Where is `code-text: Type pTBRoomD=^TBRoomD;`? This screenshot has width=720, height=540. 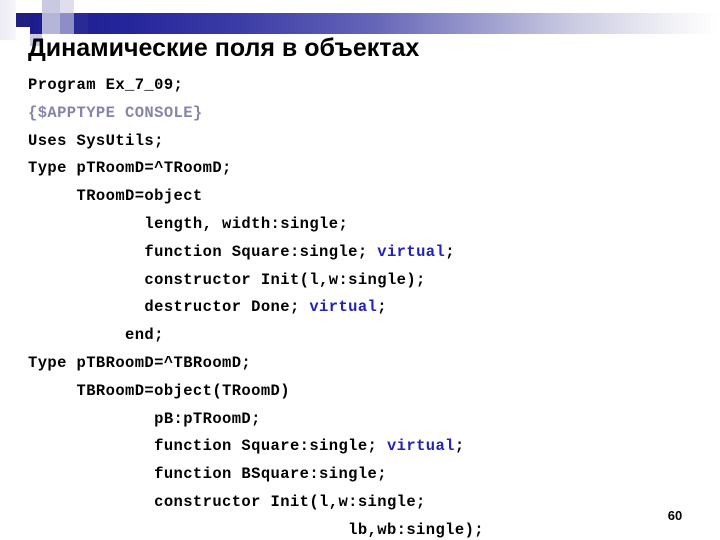 code-text: Type pTBRoomD=^TBRoomD; is located at coordinates (140, 362).